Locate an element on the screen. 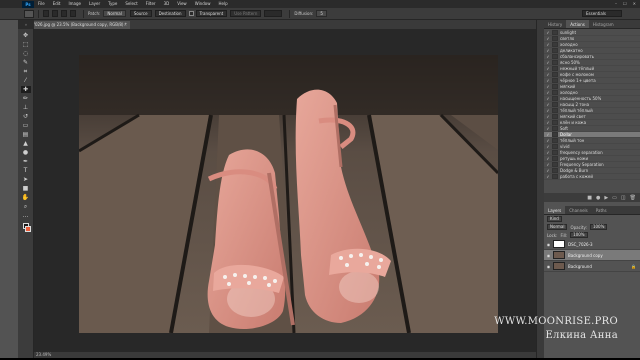 The height and width of the screenshot is (360, 640). layer-row: ◉ Background copy is located at coordinates (592, 255).